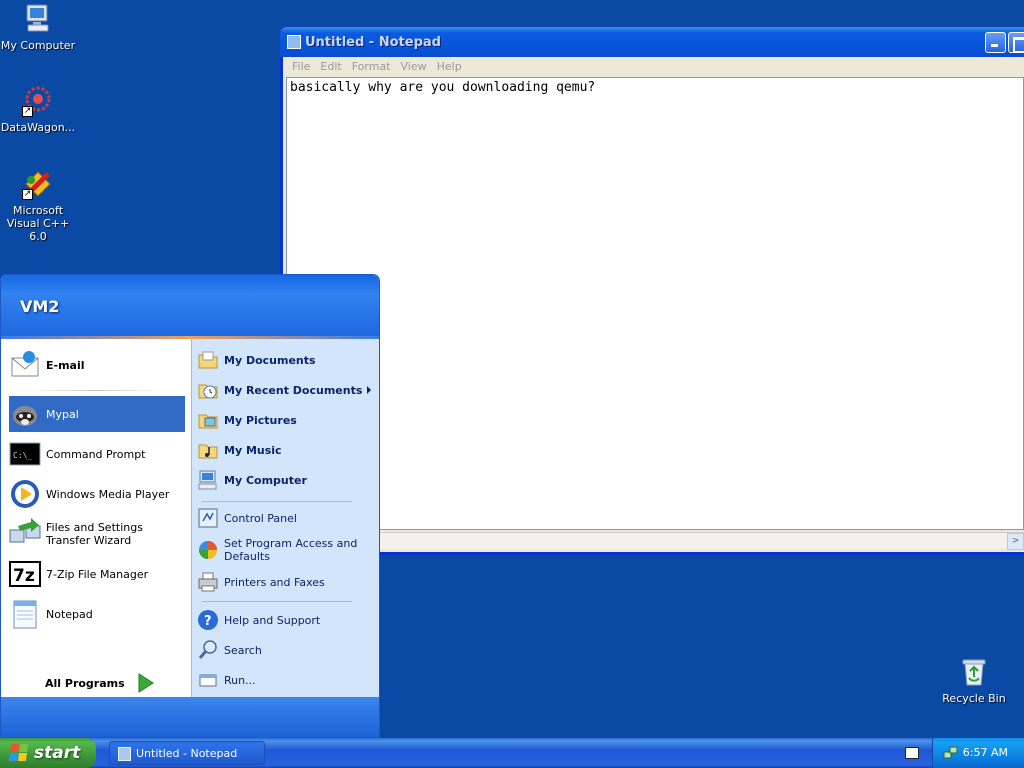 The image size is (1024, 768). I want to click on datawagon-icon: ↗, so click(38, 101).